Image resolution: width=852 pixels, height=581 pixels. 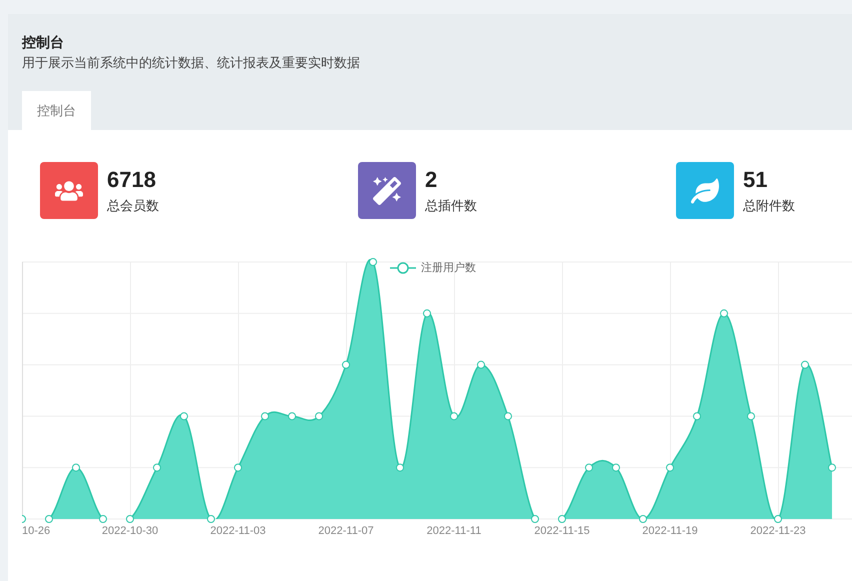 I want to click on axis-label: 2022-11-15, so click(x=562, y=531).